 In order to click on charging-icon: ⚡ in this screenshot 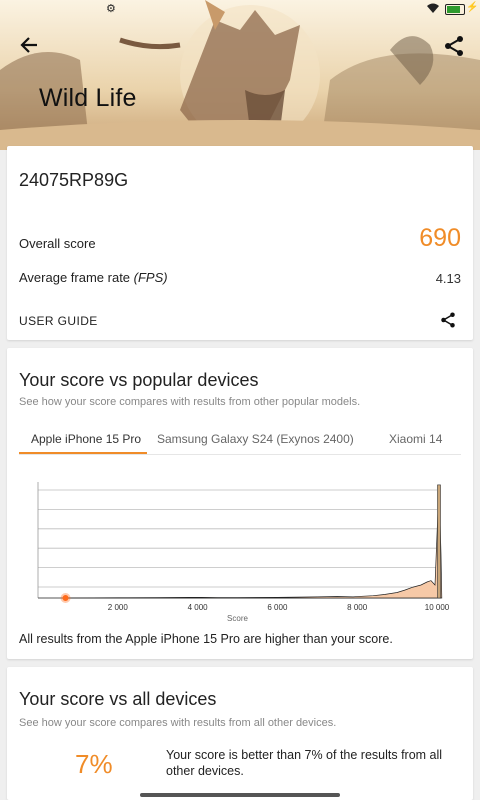, I will do `click(472, 7)`.